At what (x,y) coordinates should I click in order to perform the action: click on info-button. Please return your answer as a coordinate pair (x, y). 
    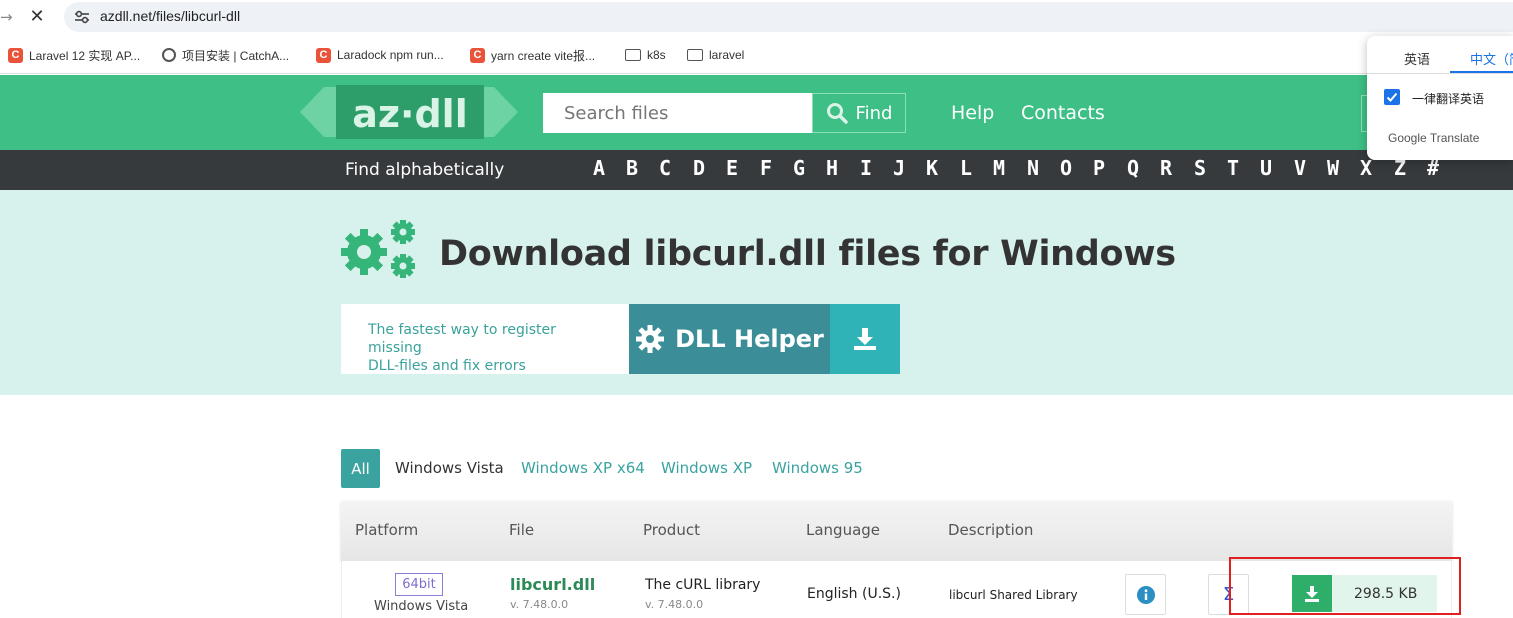
    Looking at the image, I should click on (1145, 594).